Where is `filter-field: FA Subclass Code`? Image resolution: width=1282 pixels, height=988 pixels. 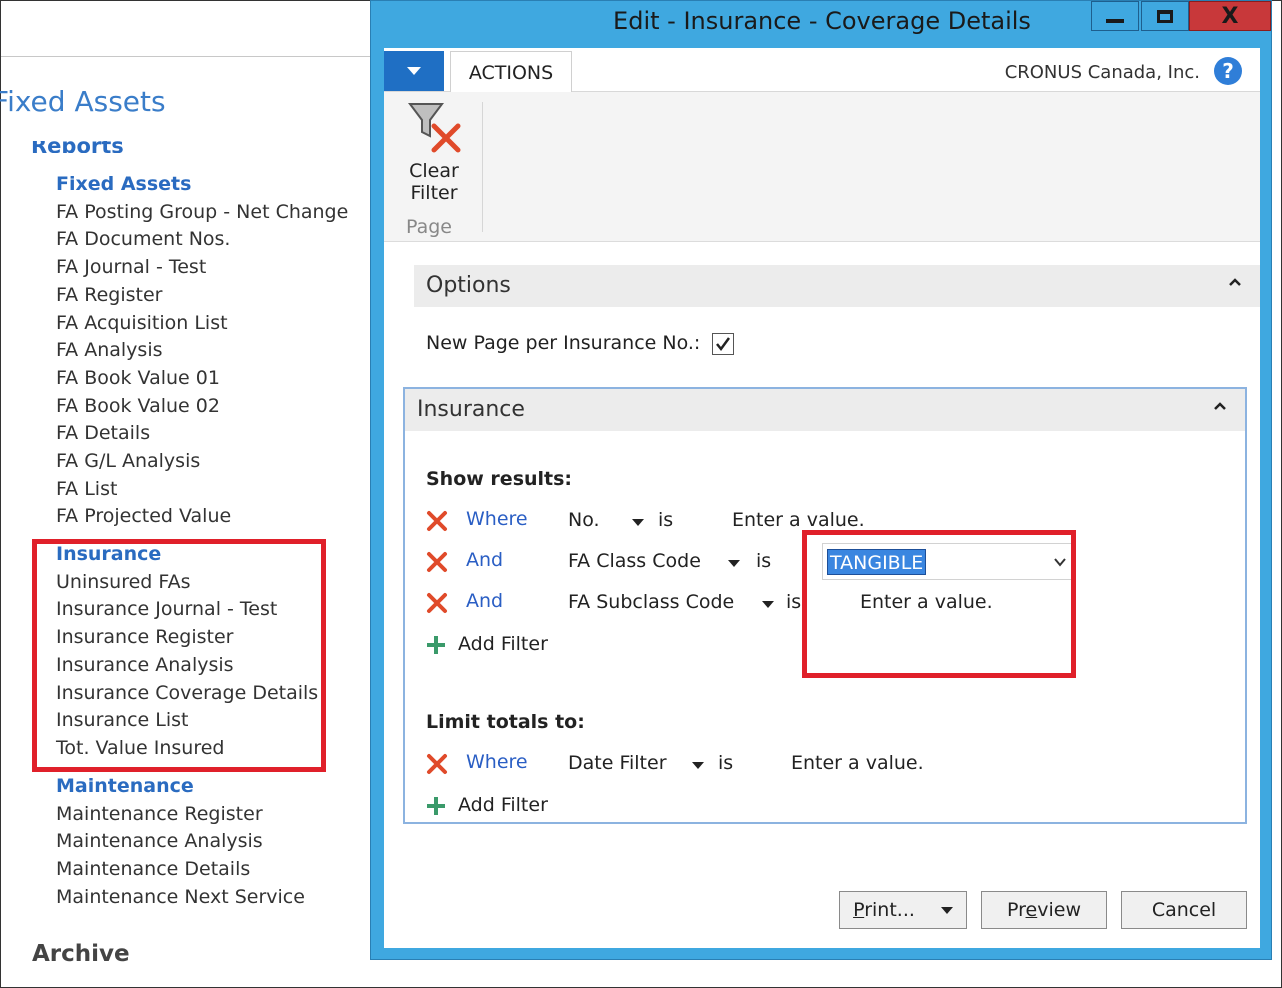
filter-field: FA Subclass Code is located at coordinates (651, 602).